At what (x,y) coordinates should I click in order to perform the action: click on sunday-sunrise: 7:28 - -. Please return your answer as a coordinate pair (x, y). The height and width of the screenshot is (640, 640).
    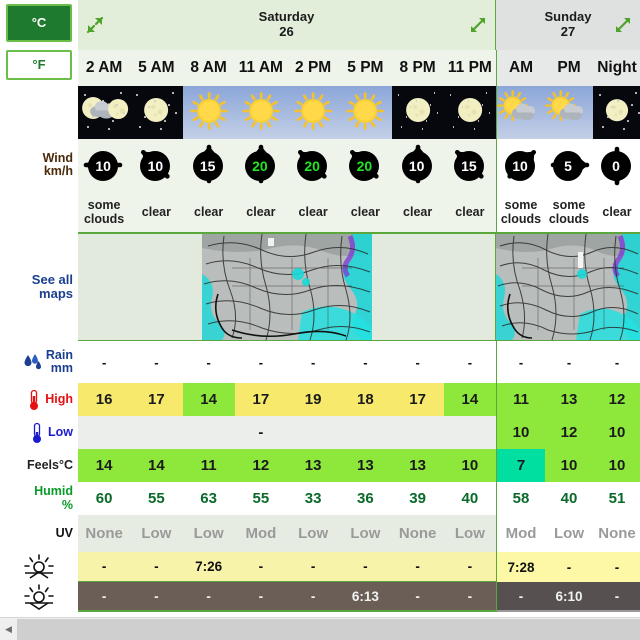
    Looking at the image, I should click on (568, 567).